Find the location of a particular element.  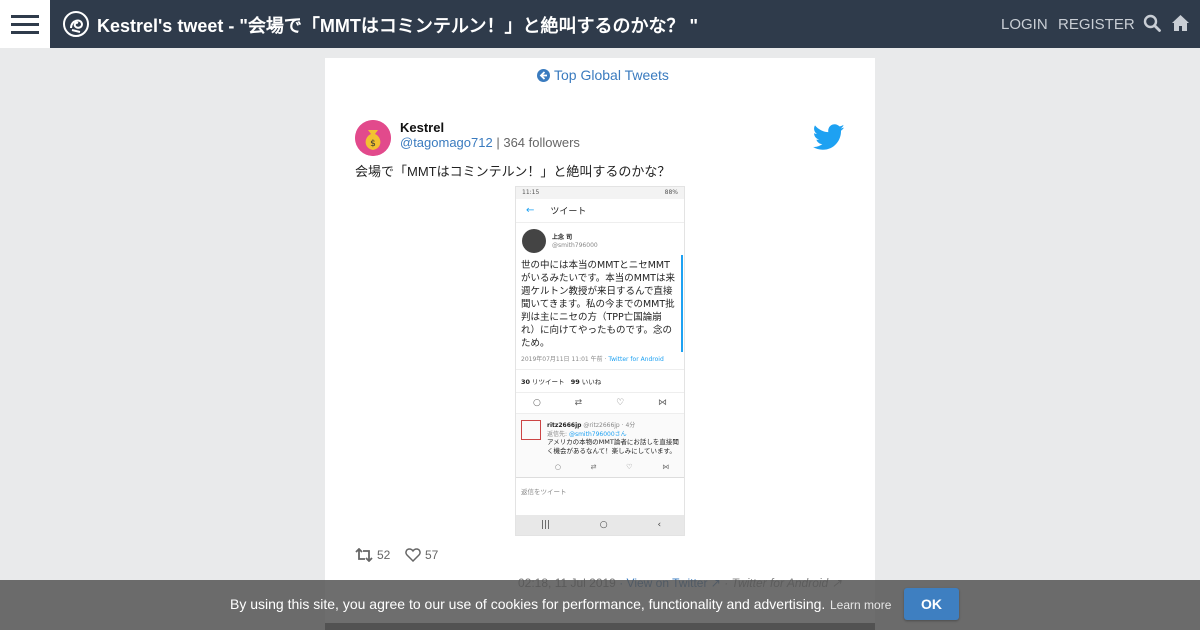

phone-like-label: いいね is located at coordinates (591, 382).